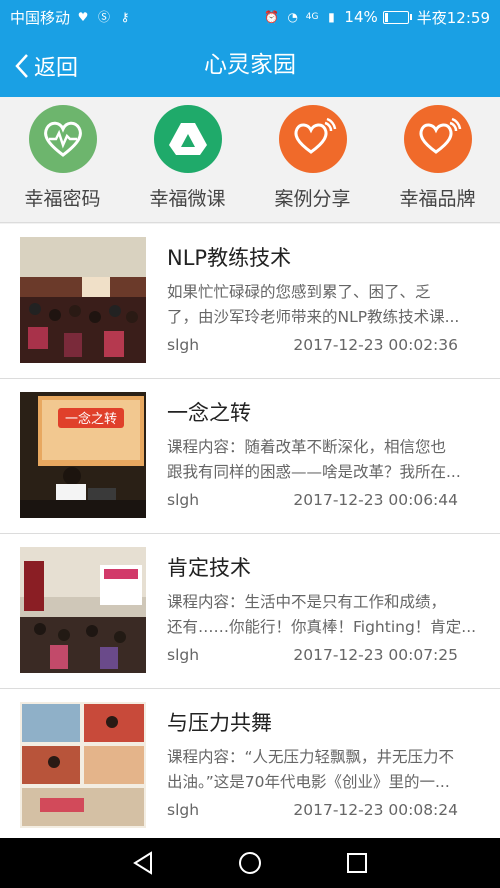 The width and height of the screenshot is (500, 888). I want to click on system-navigation-bar, so click(250, 863).